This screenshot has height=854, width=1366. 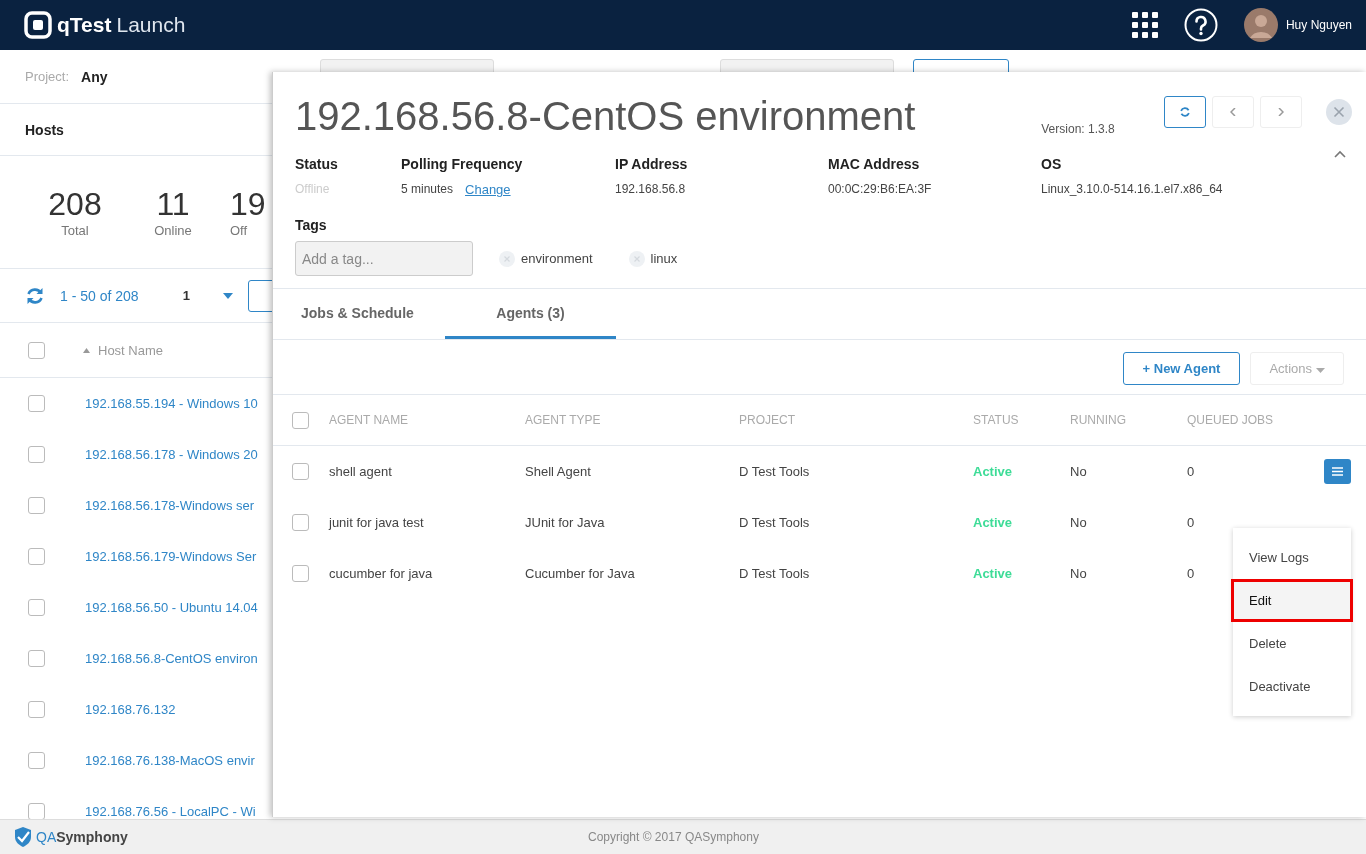 I want to click on table-cell-text: cucumber for java, so click(x=381, y=573).